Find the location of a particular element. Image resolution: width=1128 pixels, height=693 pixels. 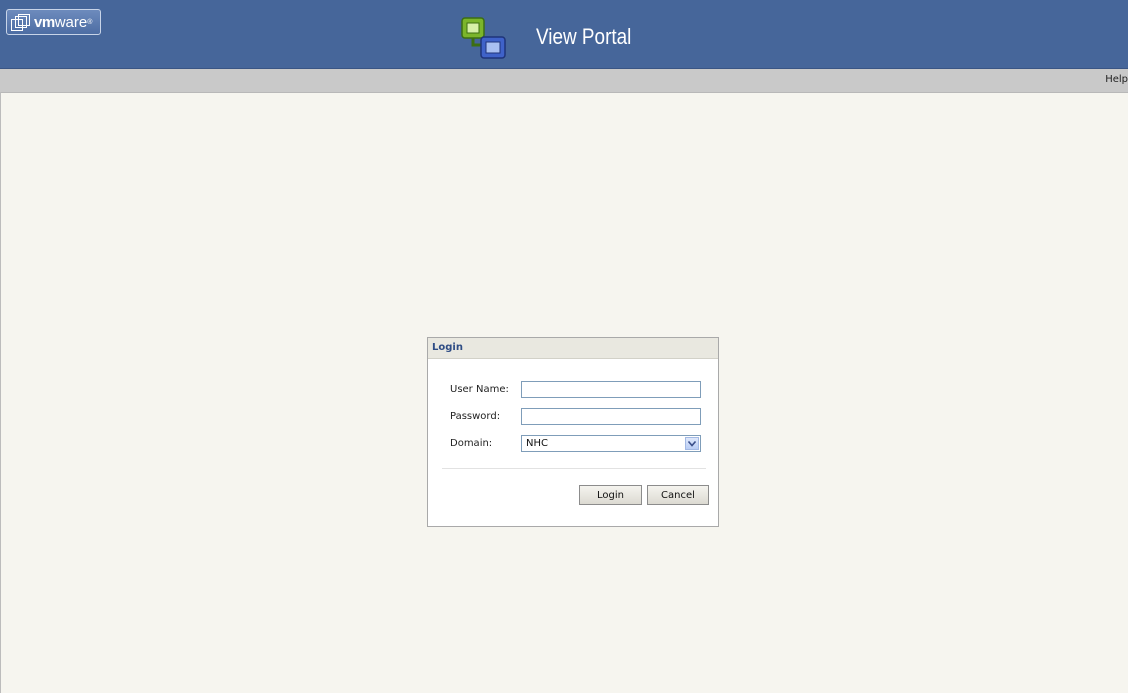

help-link: Help is located at coordinates (1116, 79).